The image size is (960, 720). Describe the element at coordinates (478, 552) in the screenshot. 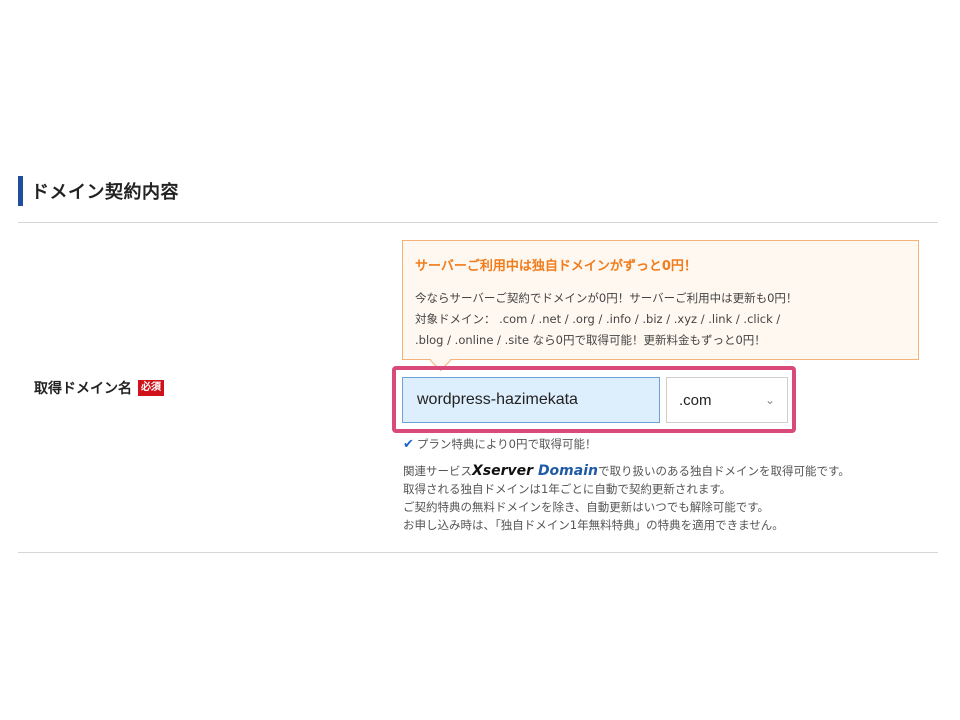

I see `divider-bottom` at that location.